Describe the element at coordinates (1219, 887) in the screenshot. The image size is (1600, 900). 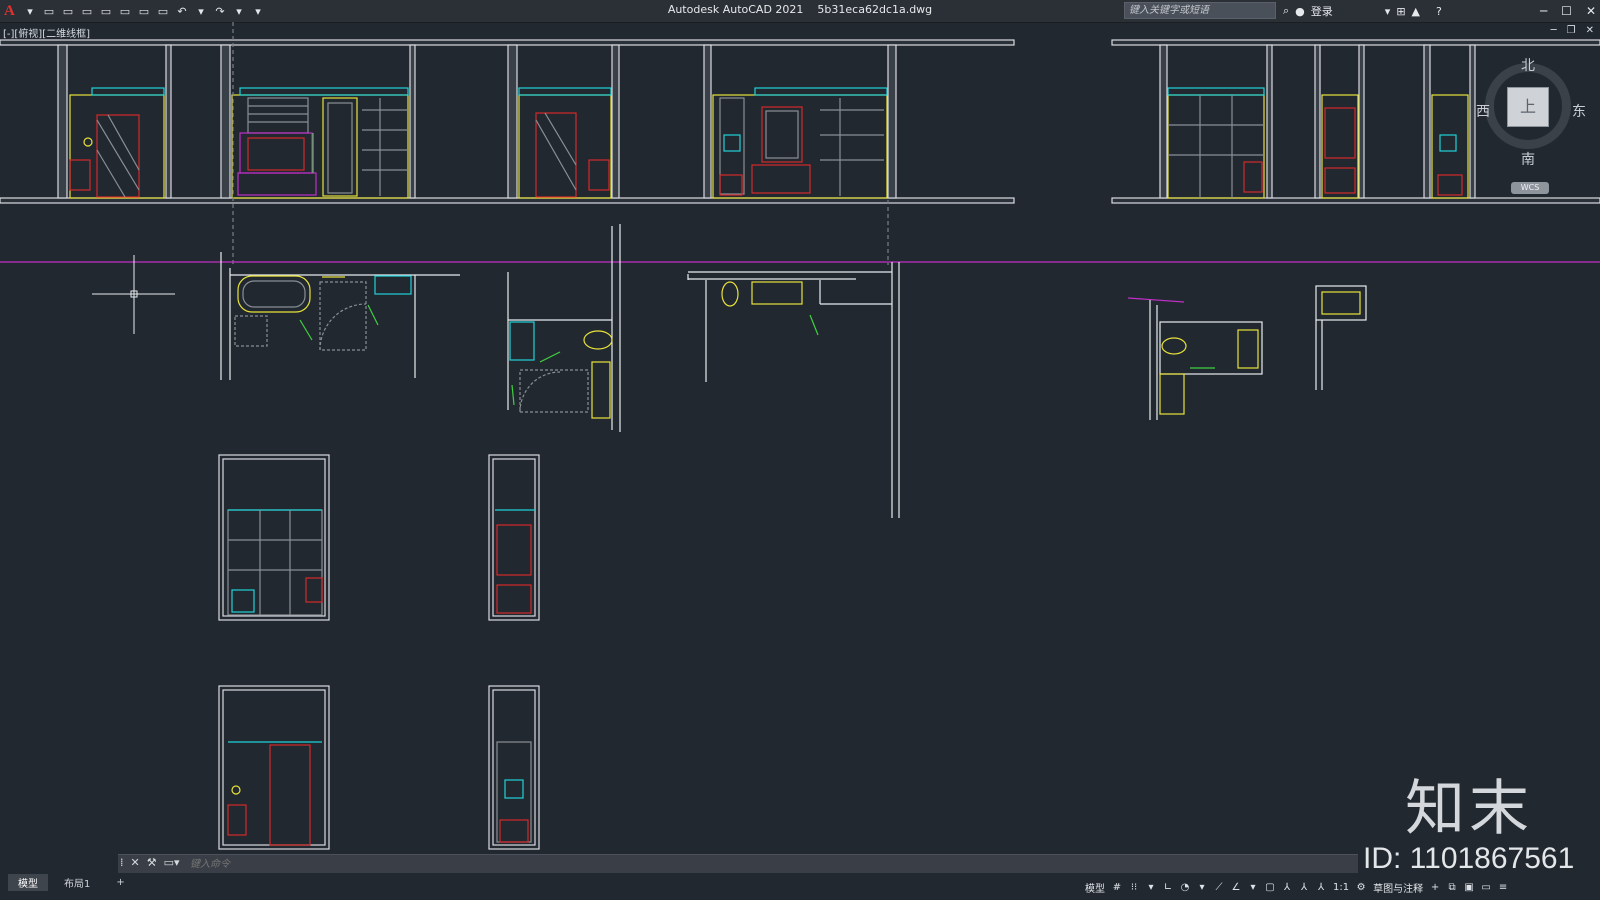
I see `isodraft-icon: ⟋` at that location.